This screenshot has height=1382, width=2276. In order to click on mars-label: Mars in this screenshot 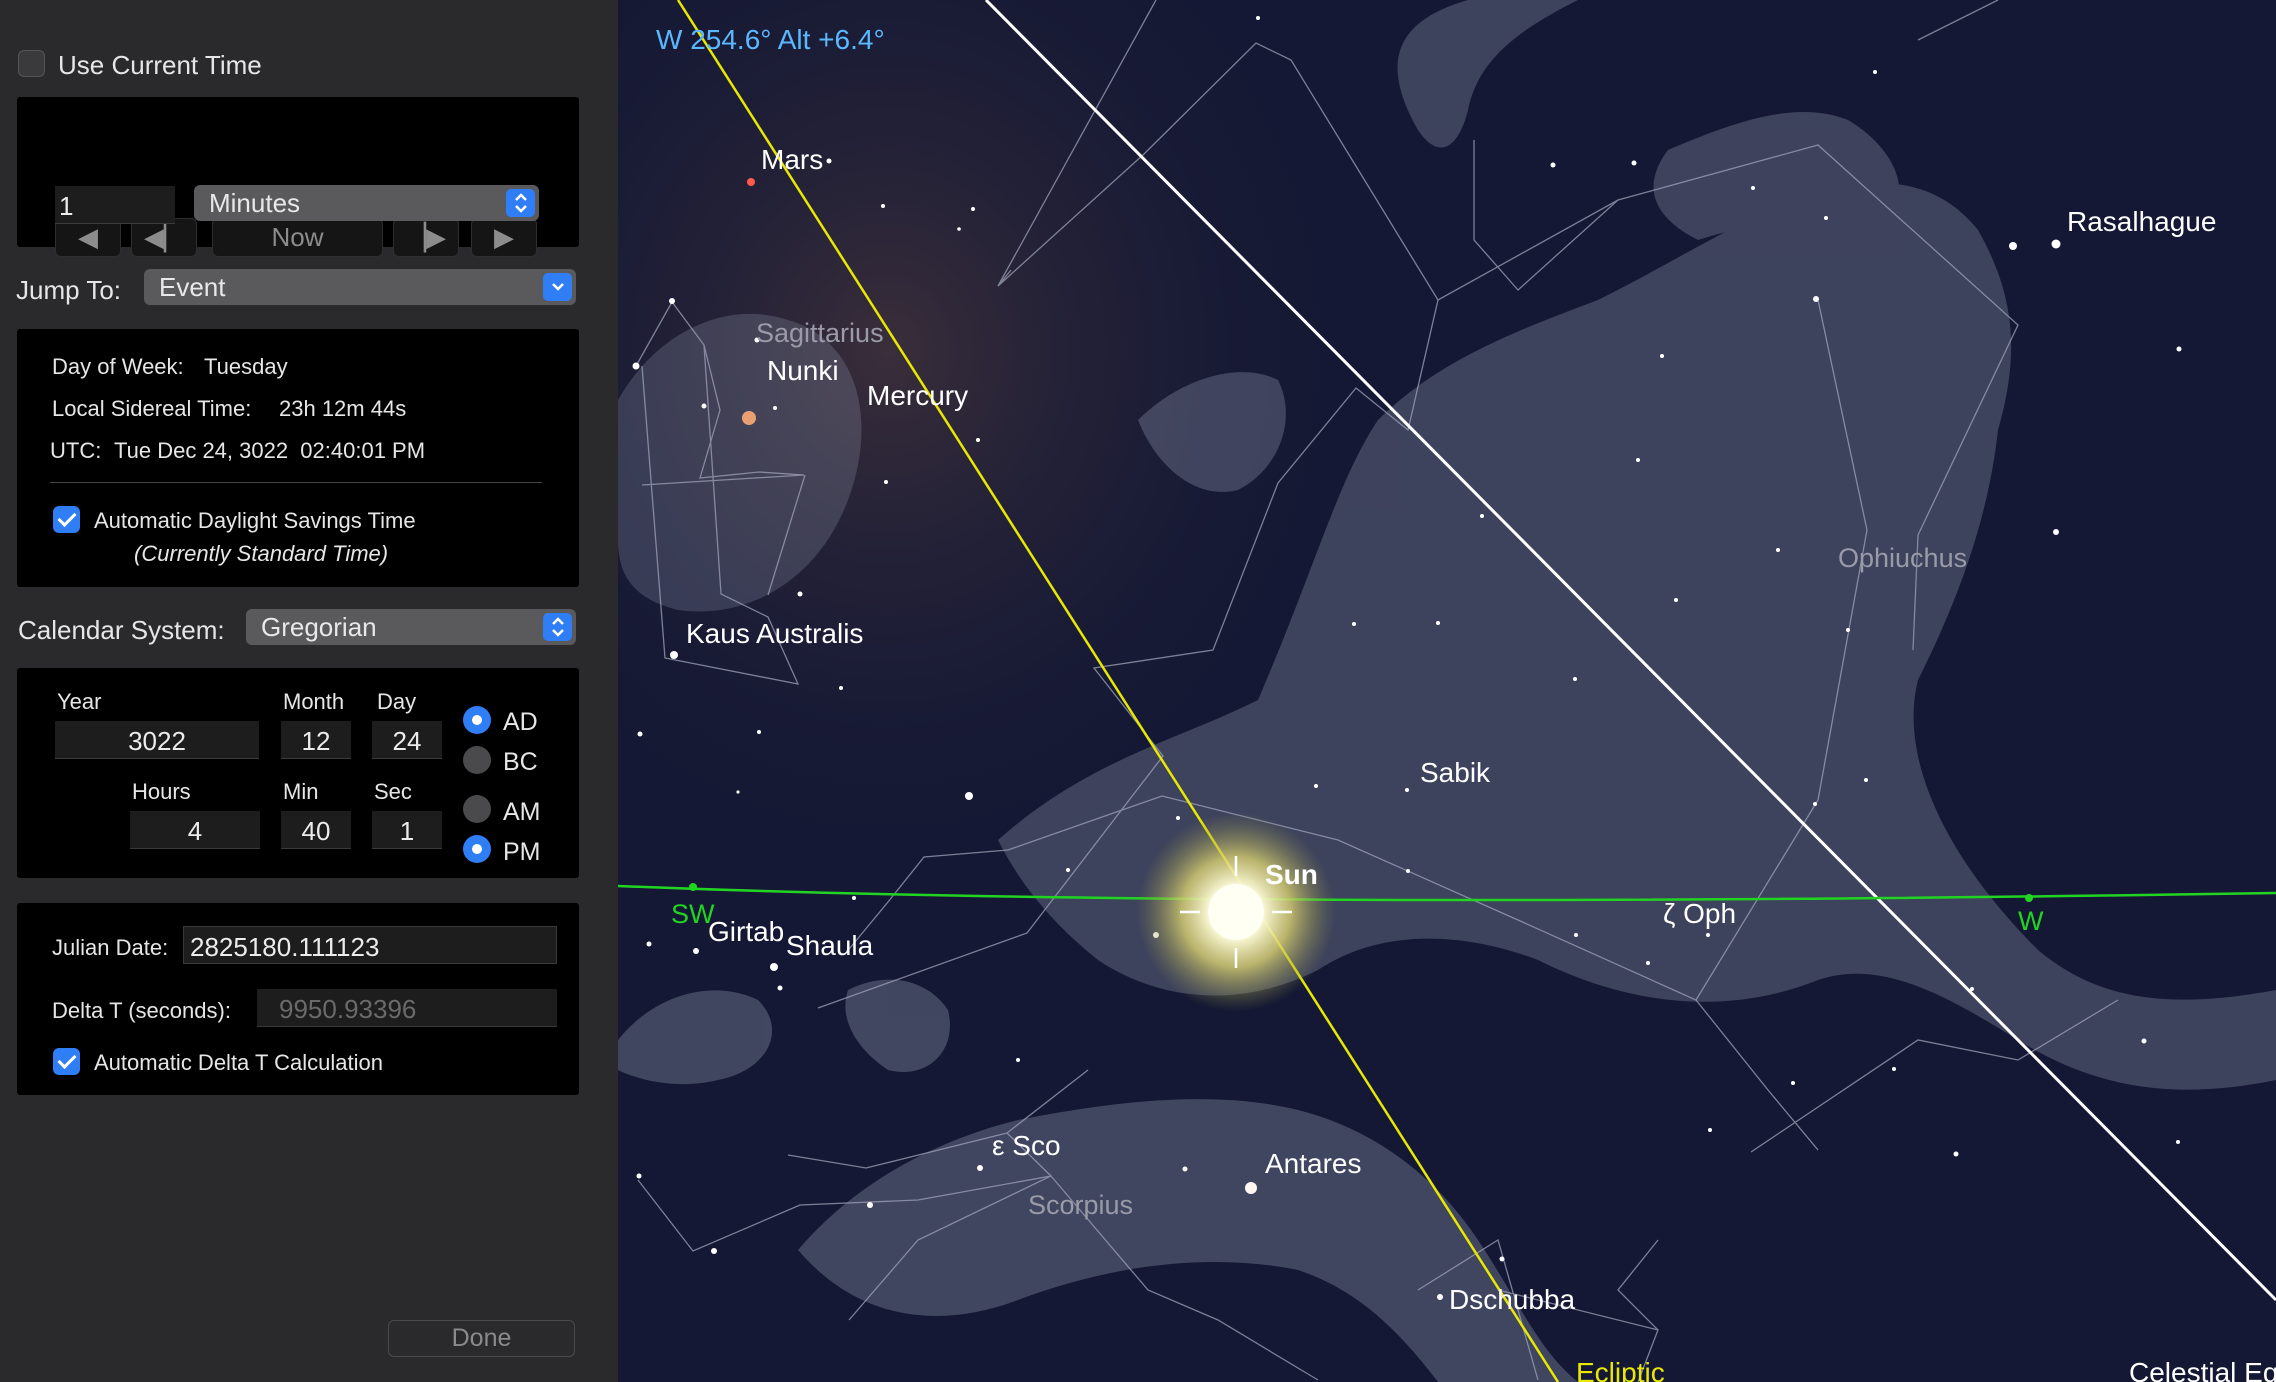, I will do `click(792, 159)`.